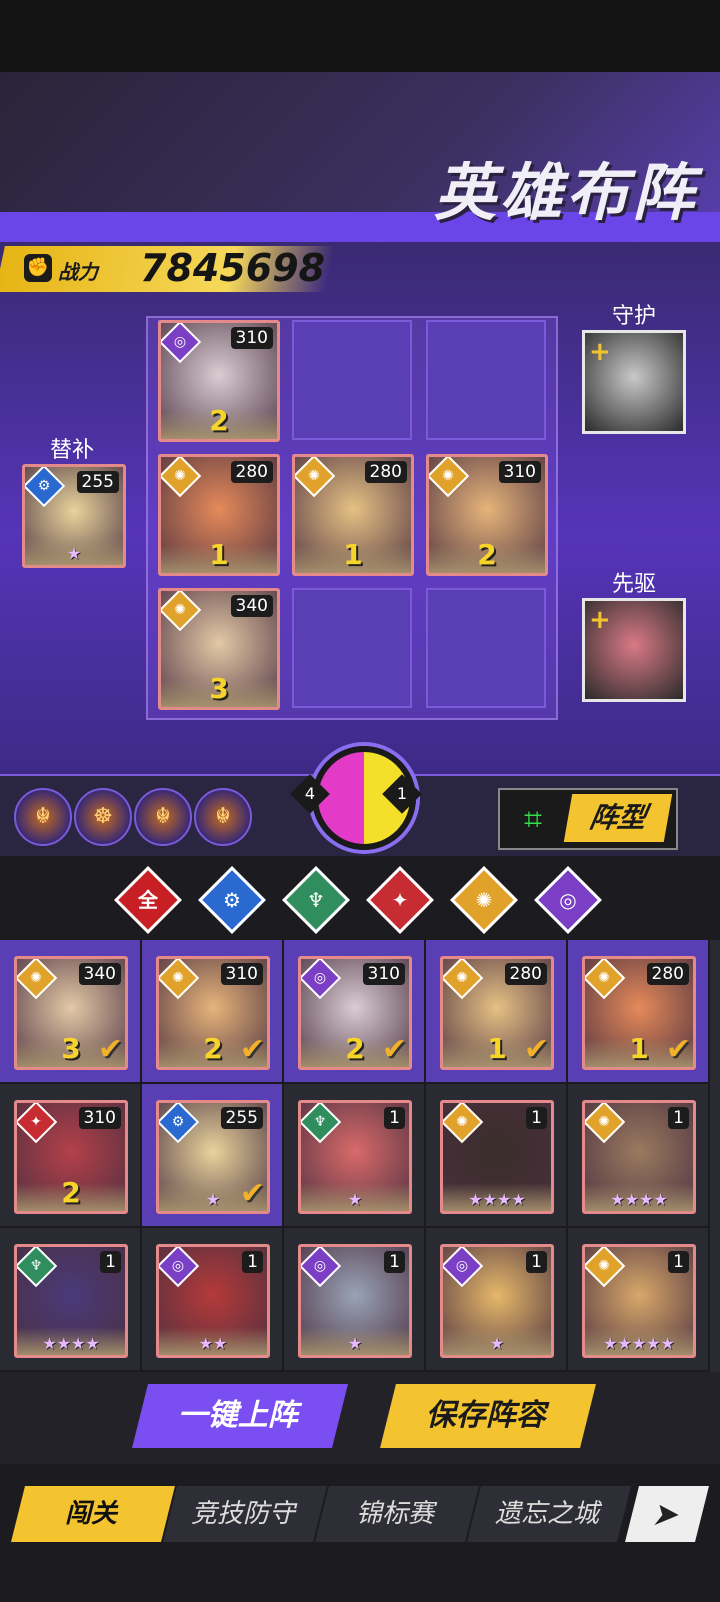  I want to click on auto-deploy-button: 一键上阵, so click(240, 1416).